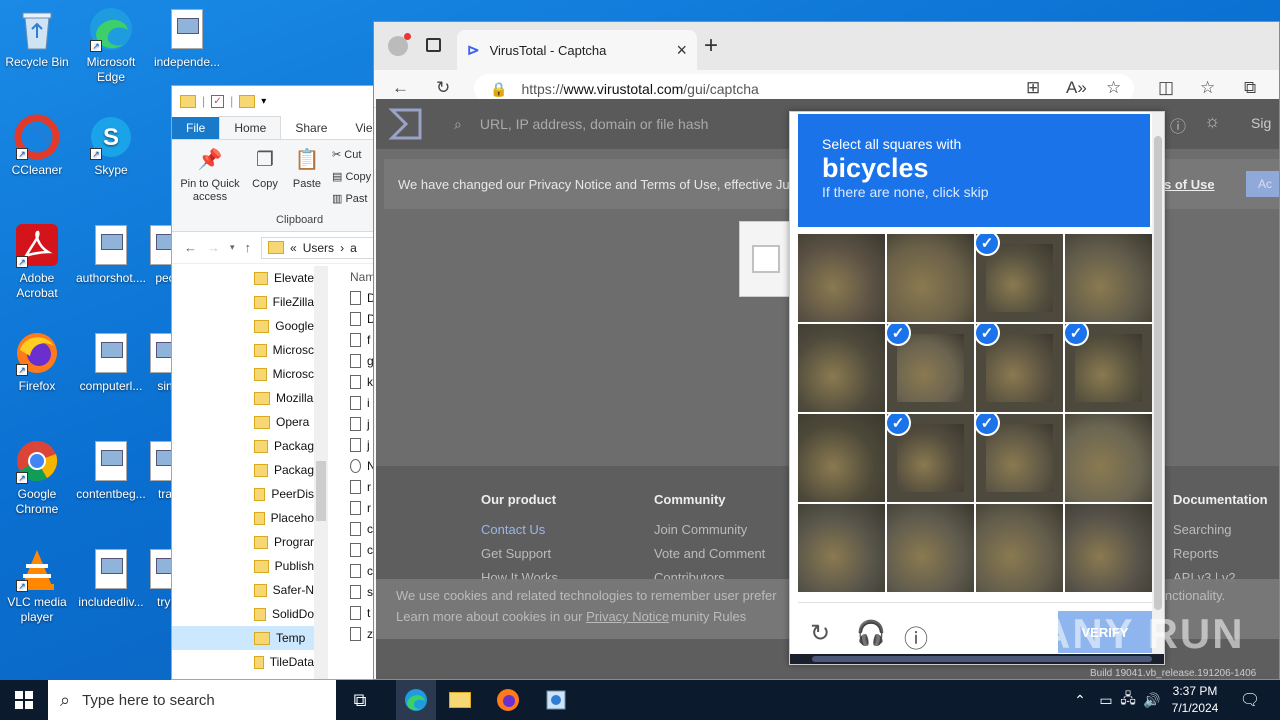 This screenshot has width=1280, height=720. I want to click on taskbar-explorer-icon, so click(460, 700).